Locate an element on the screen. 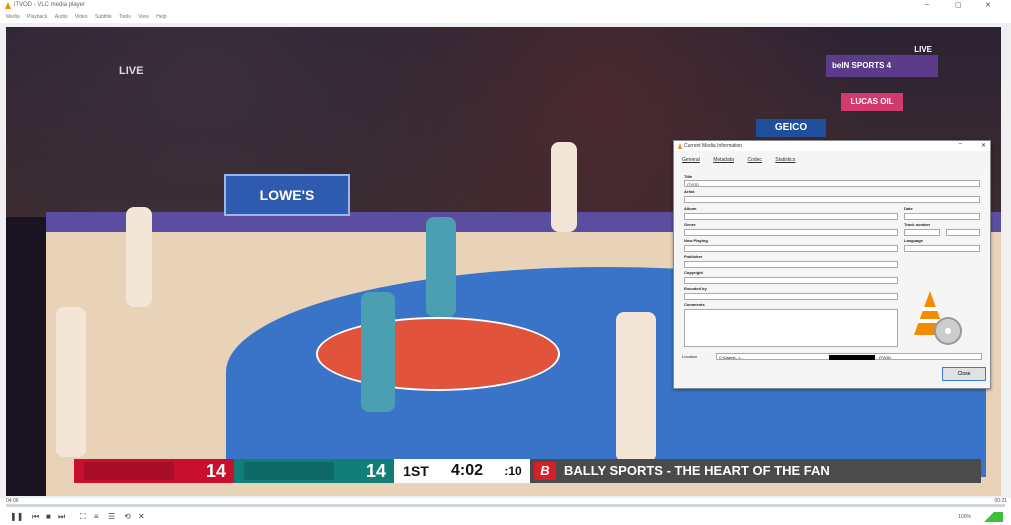 Image resolution: width=1011 pixels, height=525 pixels. date-field is located at coordinates (942, 216).